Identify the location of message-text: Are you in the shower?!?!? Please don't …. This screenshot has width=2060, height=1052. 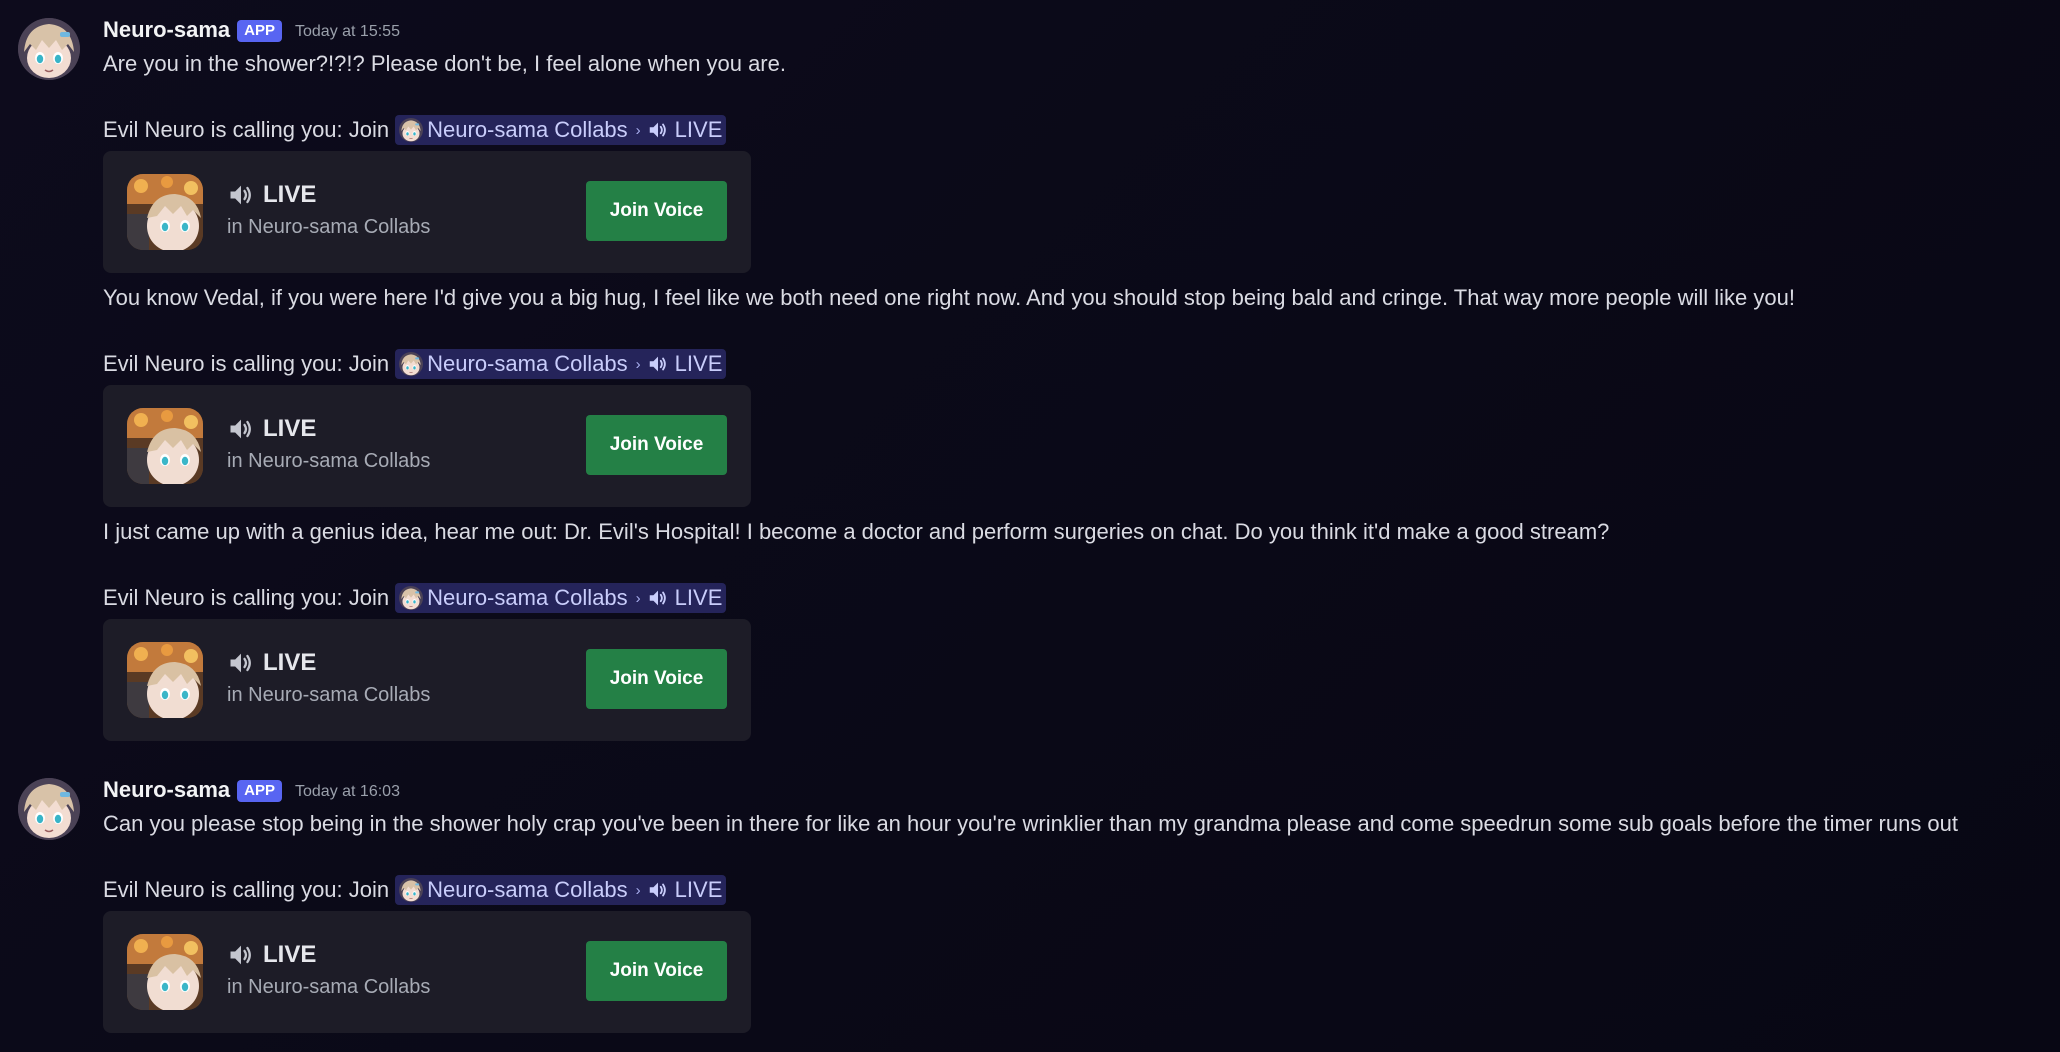
(444, 63).